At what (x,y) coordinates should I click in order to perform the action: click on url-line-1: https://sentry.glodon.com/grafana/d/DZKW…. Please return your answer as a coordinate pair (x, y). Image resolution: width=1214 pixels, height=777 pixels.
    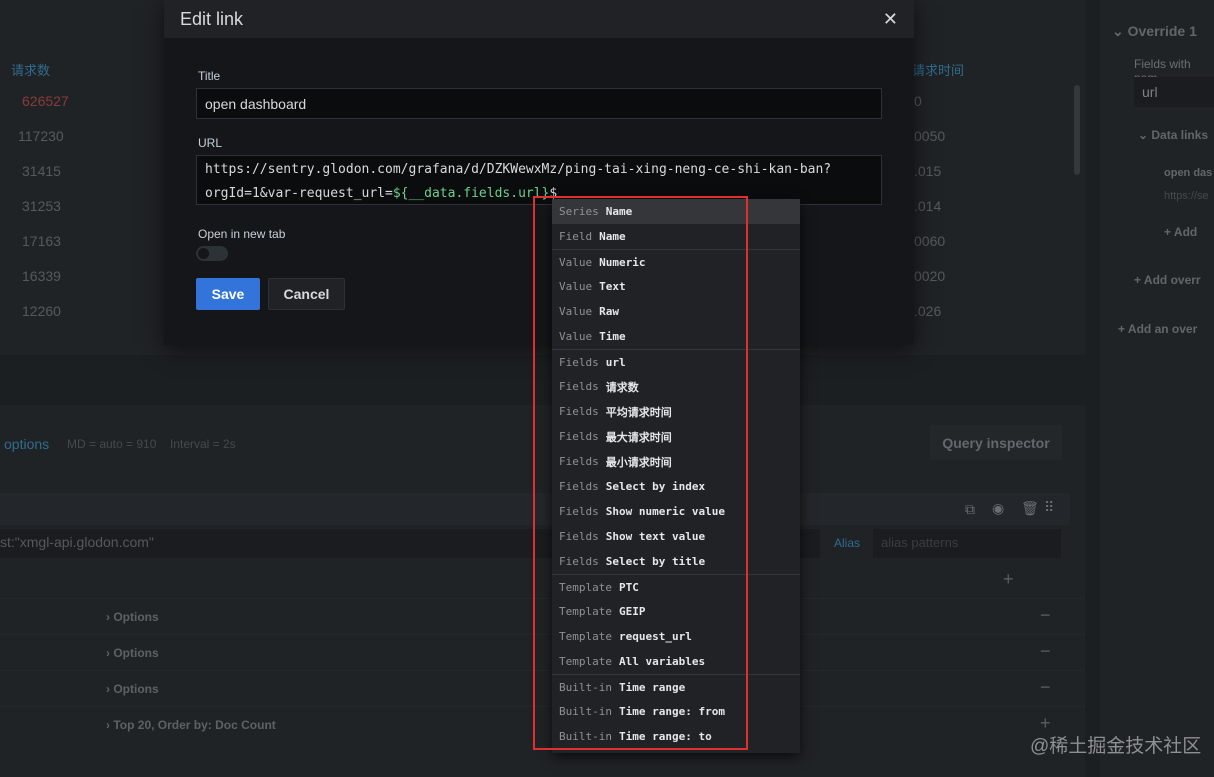
    Looking at the image, I should click on (518, 169).